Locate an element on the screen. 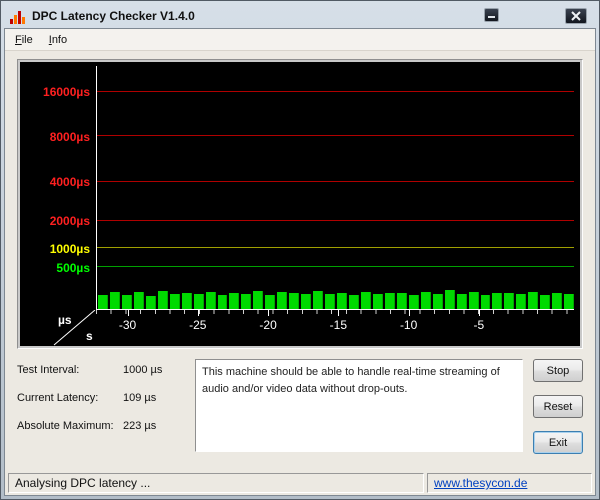 The height and width of the screenshot is (500, 600). x-axis: -30 -25 -20 -15 -10 -5 is located at coordinates (335, 328).